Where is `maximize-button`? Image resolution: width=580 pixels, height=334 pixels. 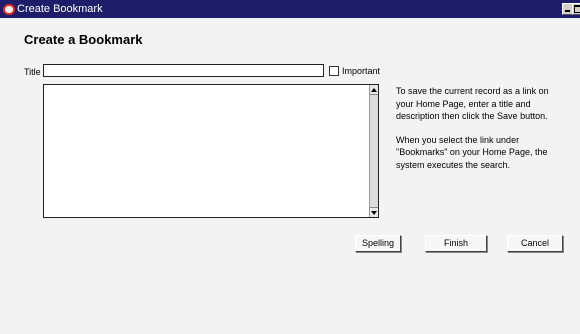 maximize-button is located at coordinates (576, 9).